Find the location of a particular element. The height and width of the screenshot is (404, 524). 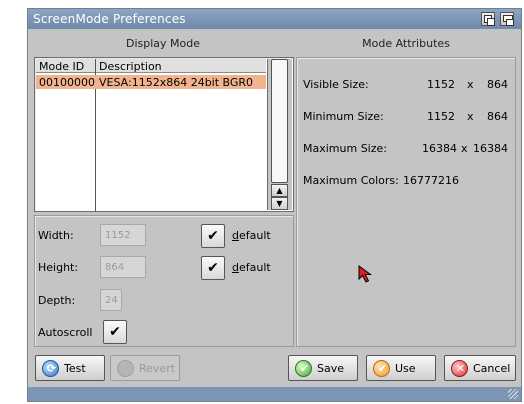

column-header-description: Description is located at coordinates (130, 66).